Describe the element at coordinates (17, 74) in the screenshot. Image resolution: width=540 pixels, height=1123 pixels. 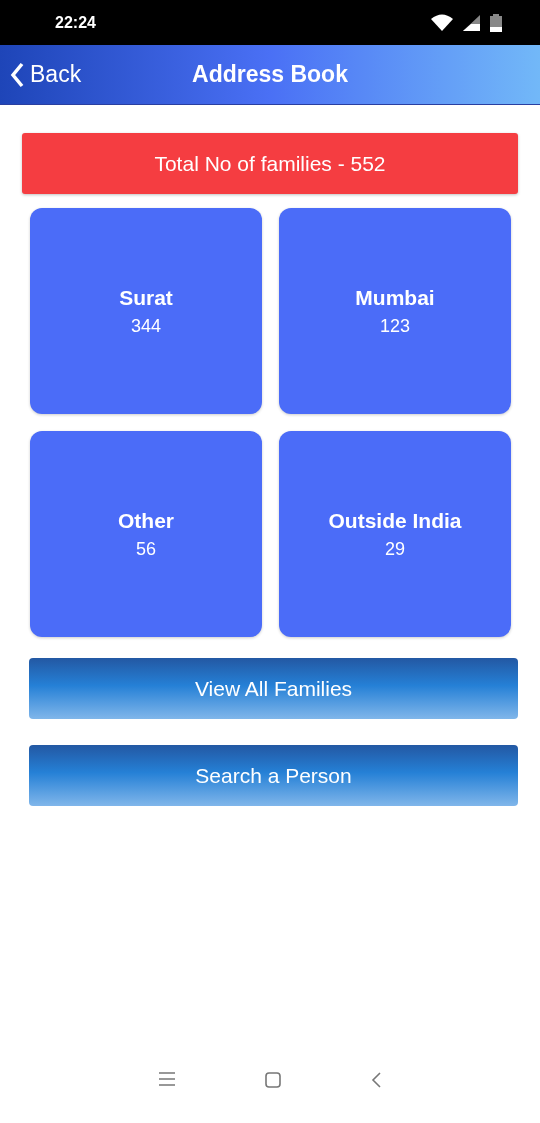
I see `chevron-left-icon` at that location.